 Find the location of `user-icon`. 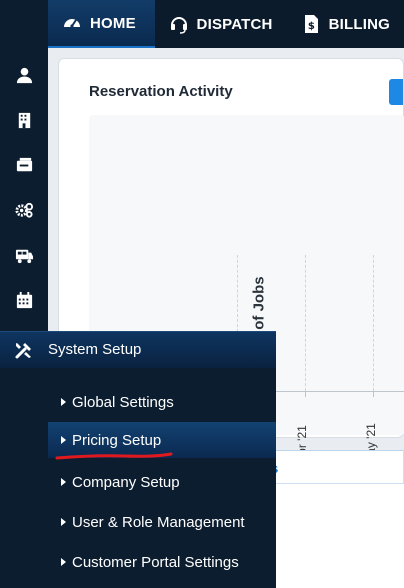

user-icon is located at coordinates (24, 75).